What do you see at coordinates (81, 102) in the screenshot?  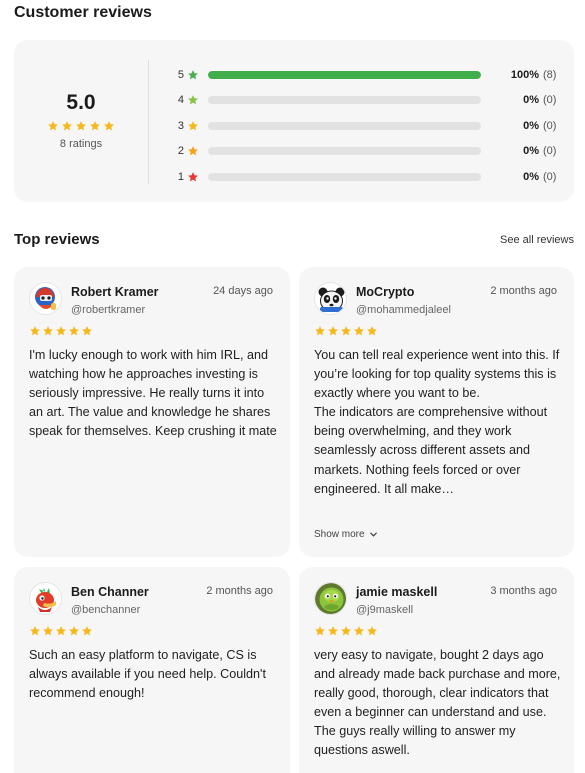 I see `average-score: 5.0` at bounding box center [81, 102].